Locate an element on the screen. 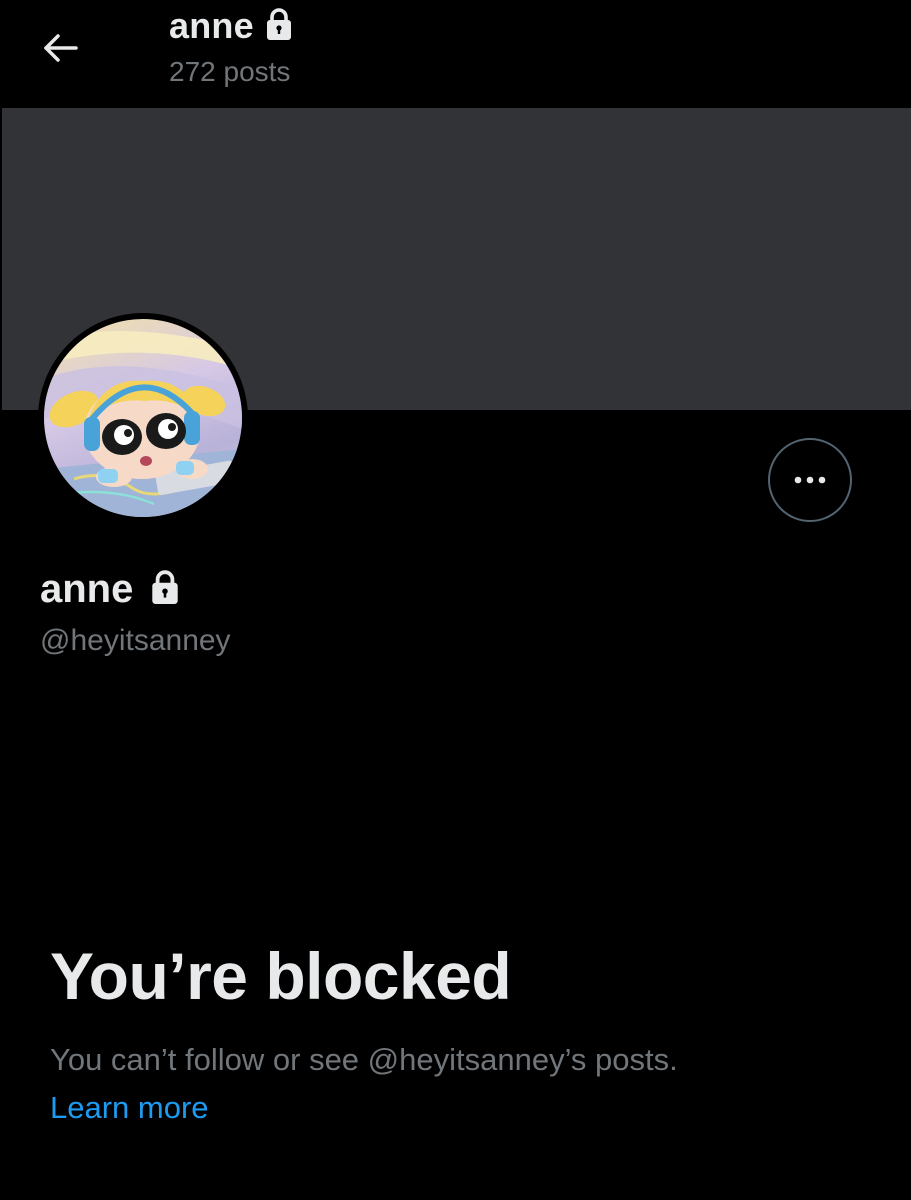 This screenshot has width=911, height=1200. top-bar: anne 272 posts is located at coordinates (455, 53).